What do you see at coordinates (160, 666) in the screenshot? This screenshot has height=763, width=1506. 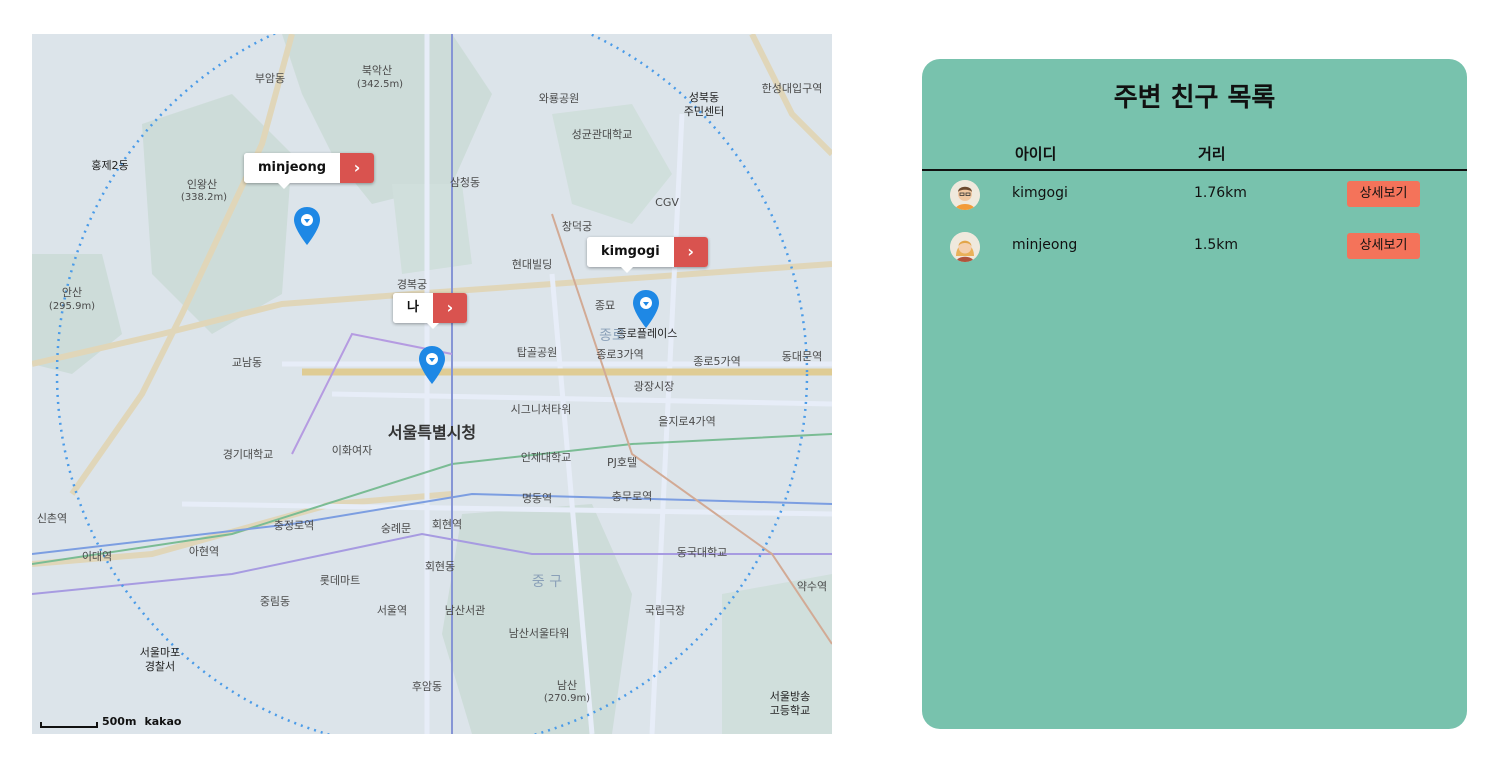 I see `map-label-mapo-police: 경찰서` at bounding box center [160, 666].